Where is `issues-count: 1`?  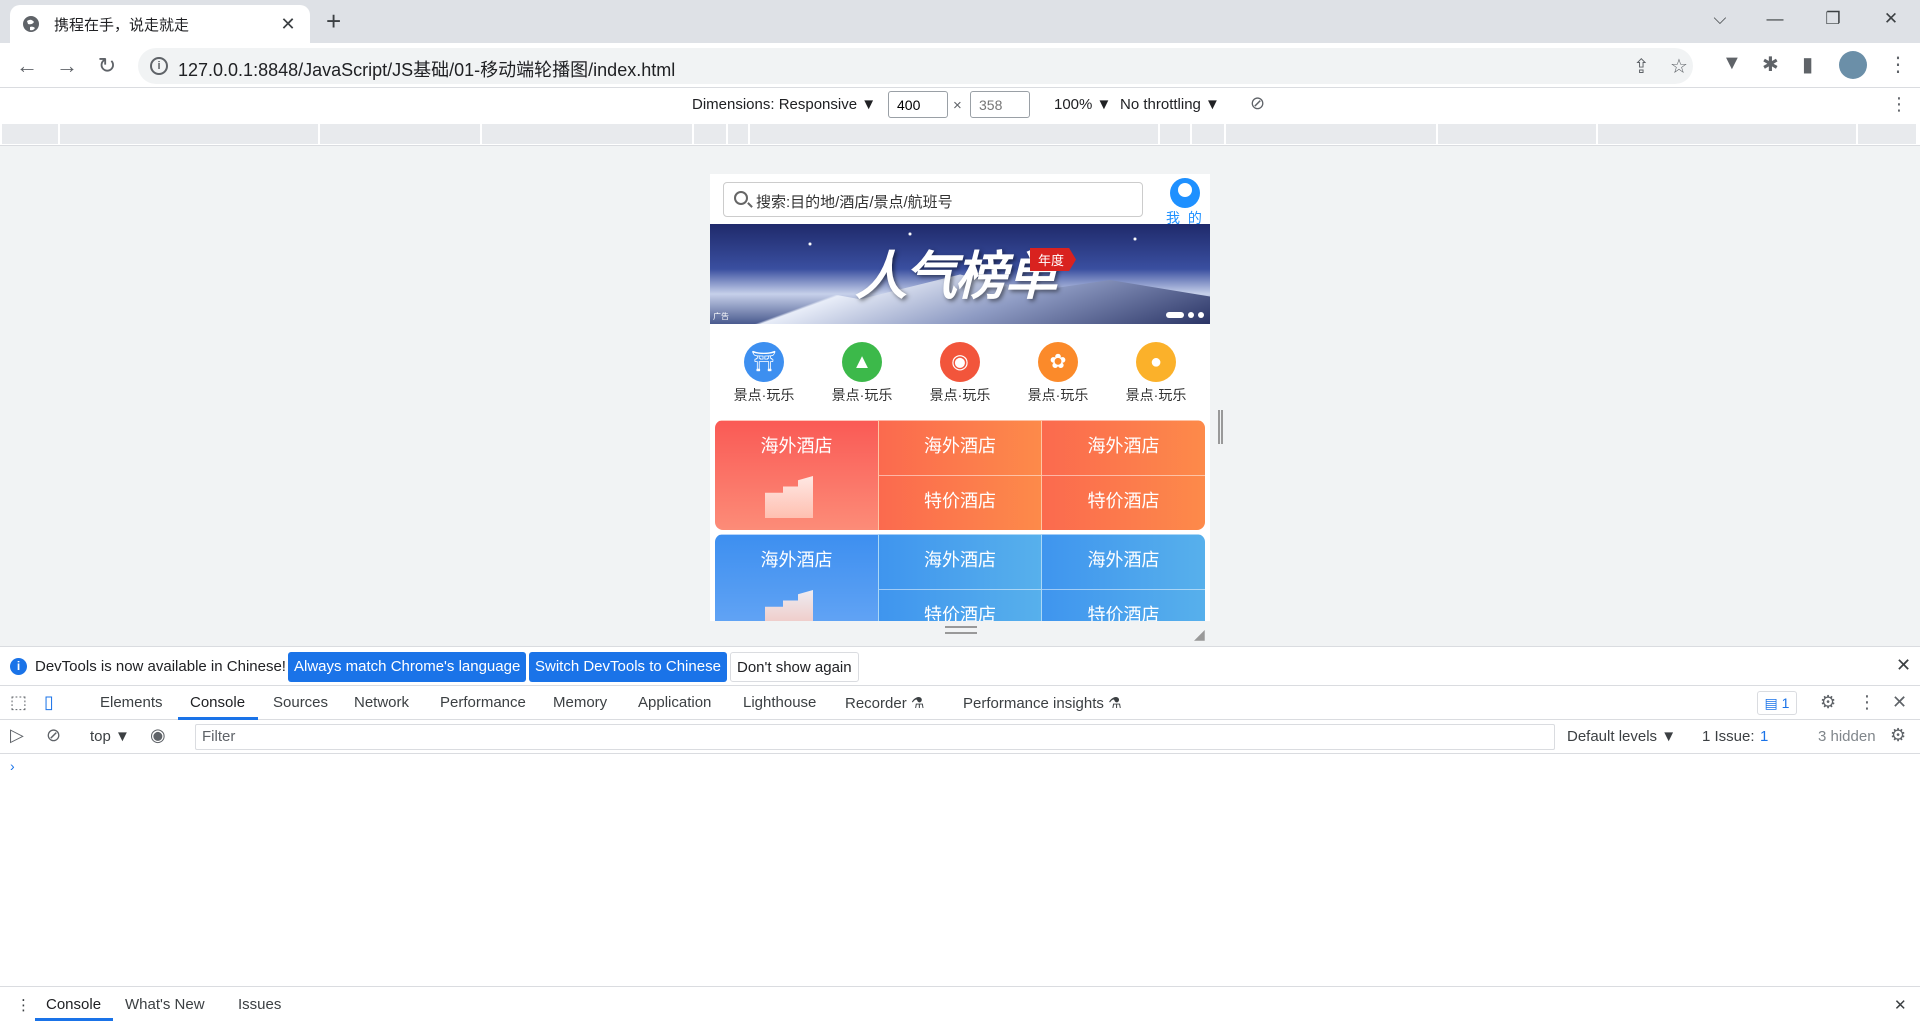
issues-count: 1 is located at coordinates (1764, 736).